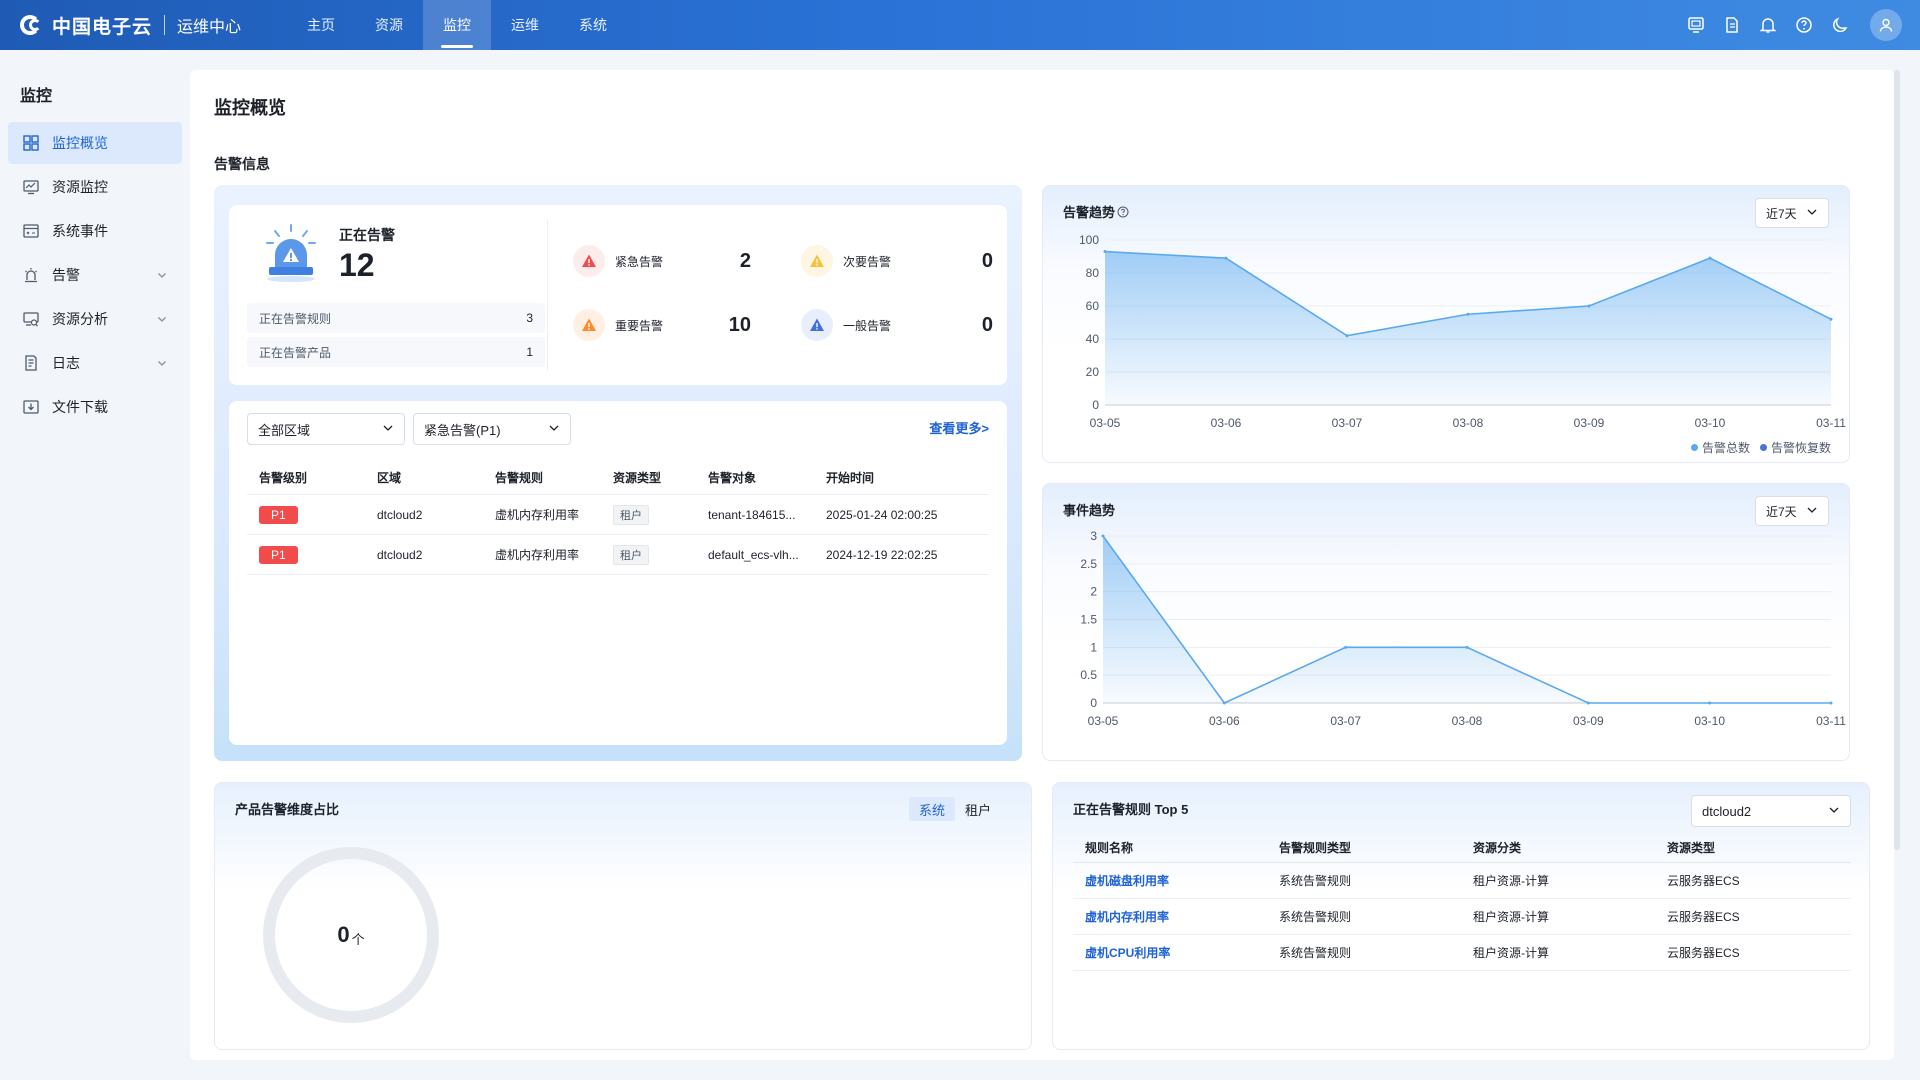 The height and width of the screenshot is (1080, 1920). Describe the element at coordinates (400, 554) in the screenshot. I see `region-cell: dtcloud2` at that location.